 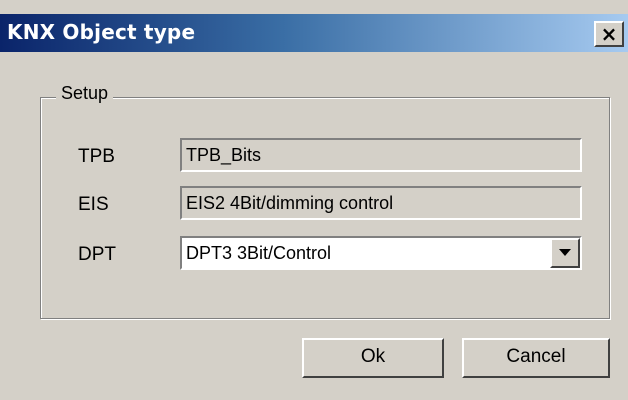 What do you see at coordinates (536, 358) in the screenshot?
I see `cancel-button: Cancel` at bounding box center [536, 358].